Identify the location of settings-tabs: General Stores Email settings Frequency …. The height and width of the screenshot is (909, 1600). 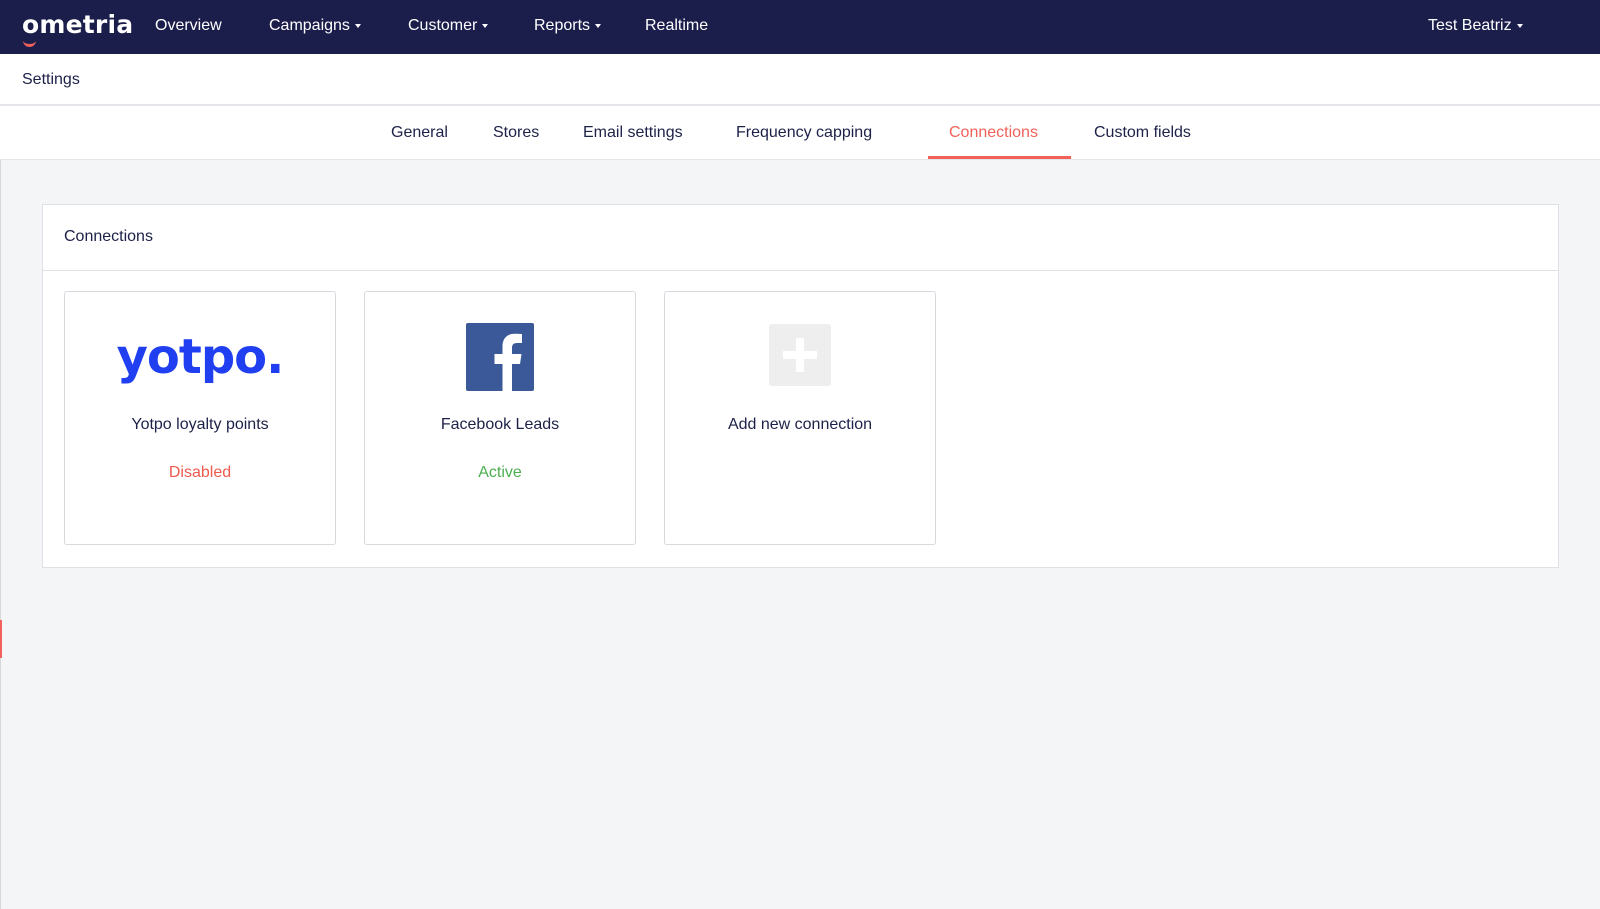
(800, 133).